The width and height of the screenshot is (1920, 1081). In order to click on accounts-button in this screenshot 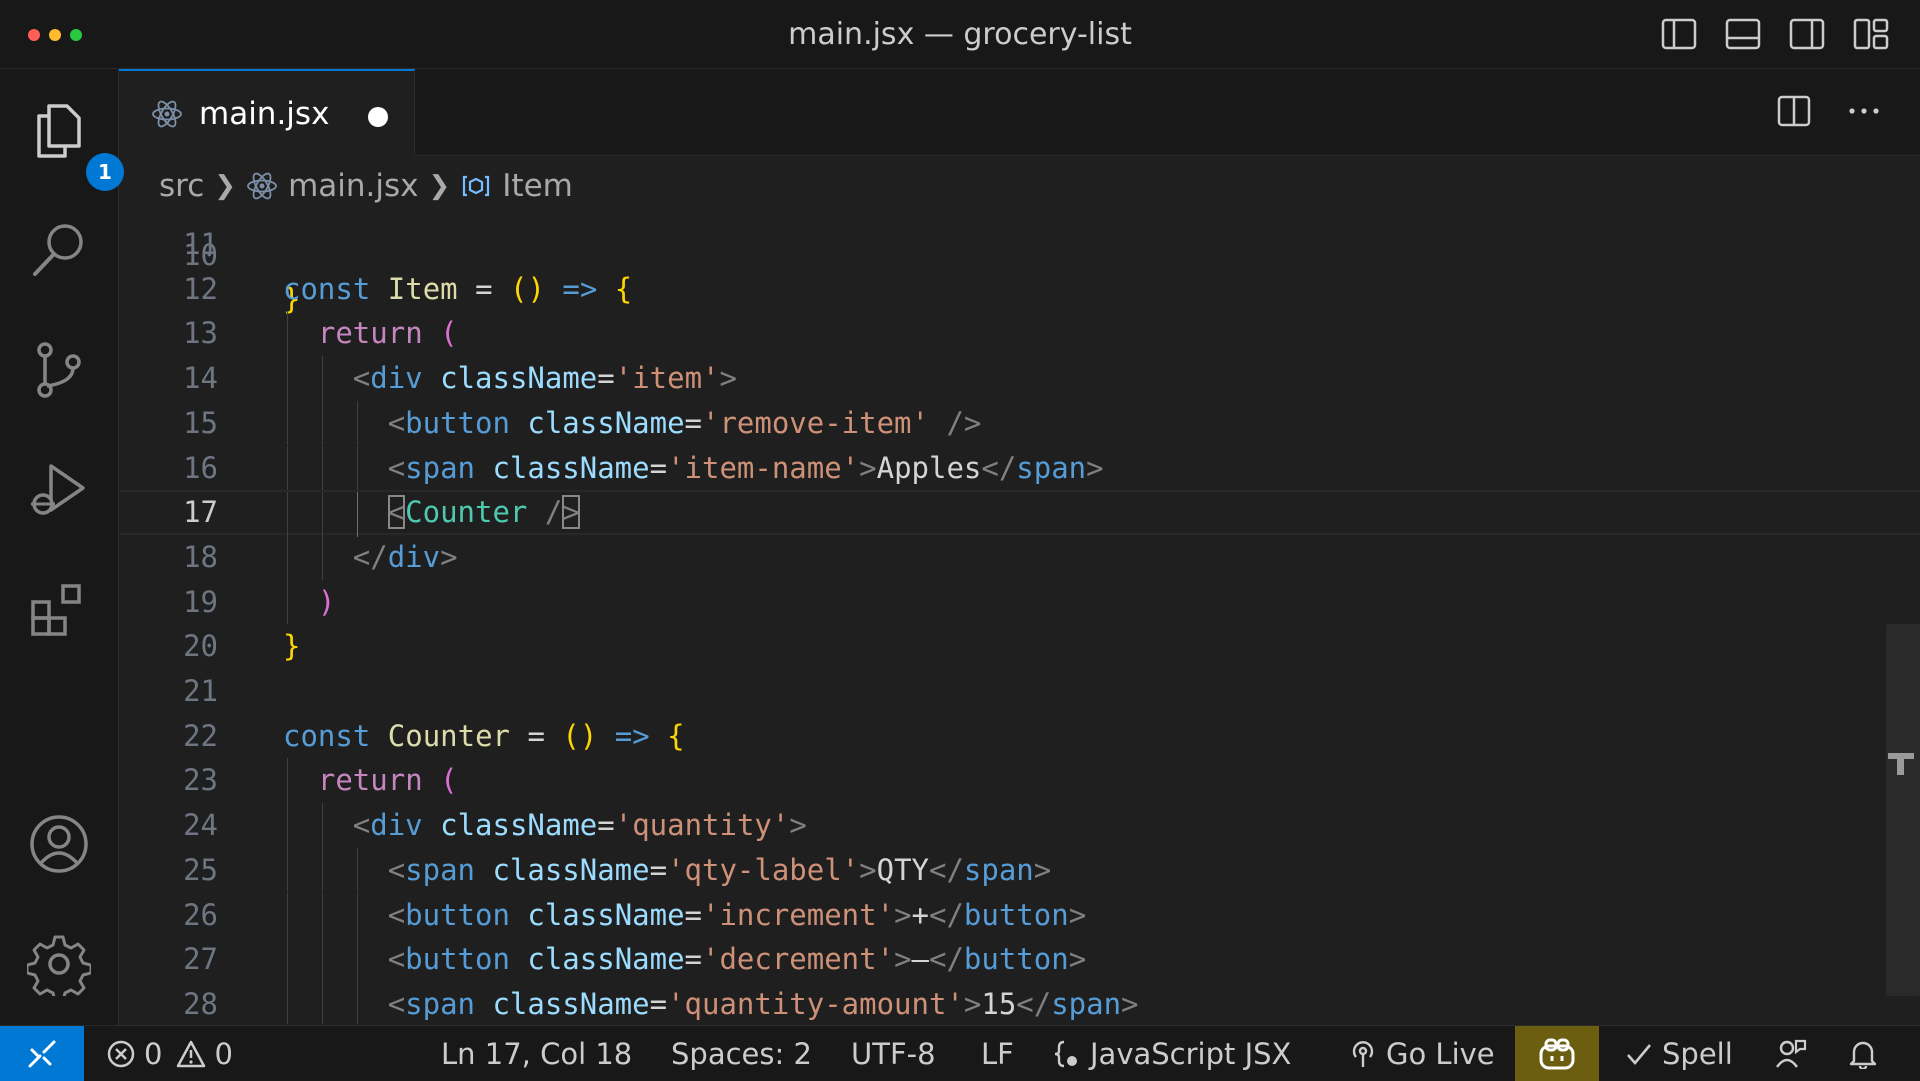, I will do `click(59, 844)`.